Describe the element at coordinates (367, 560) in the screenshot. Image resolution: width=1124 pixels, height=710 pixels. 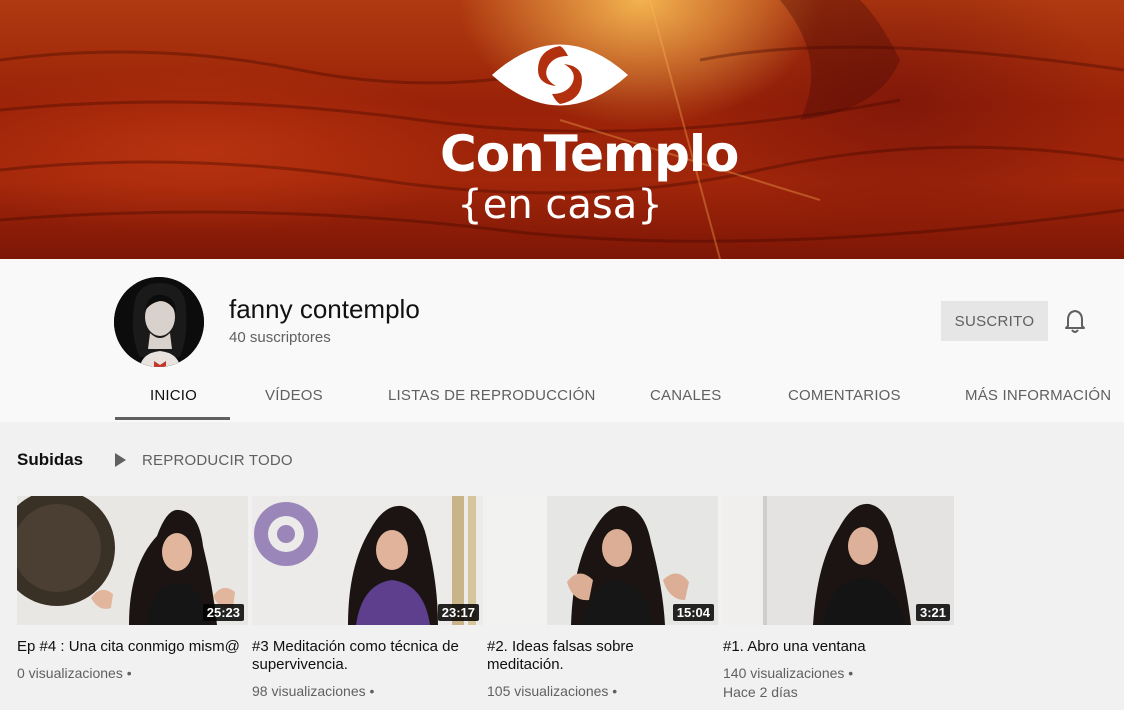
I see `video-thumbnail: 23:17` at that location.